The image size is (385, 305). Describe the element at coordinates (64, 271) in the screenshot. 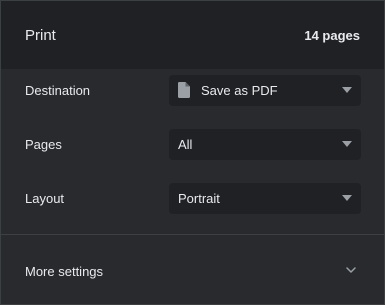

I see `more-settings-label: More settings` at that location.